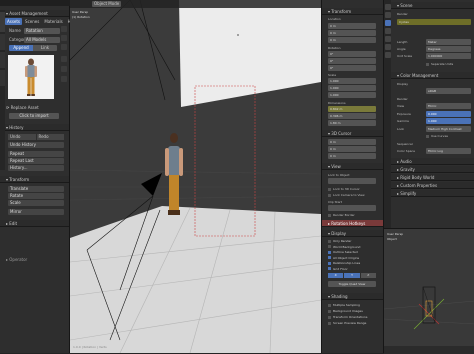 This screenshot has width=474, height=354. I want to click on rotation-z: 0°, so click(352, 68).